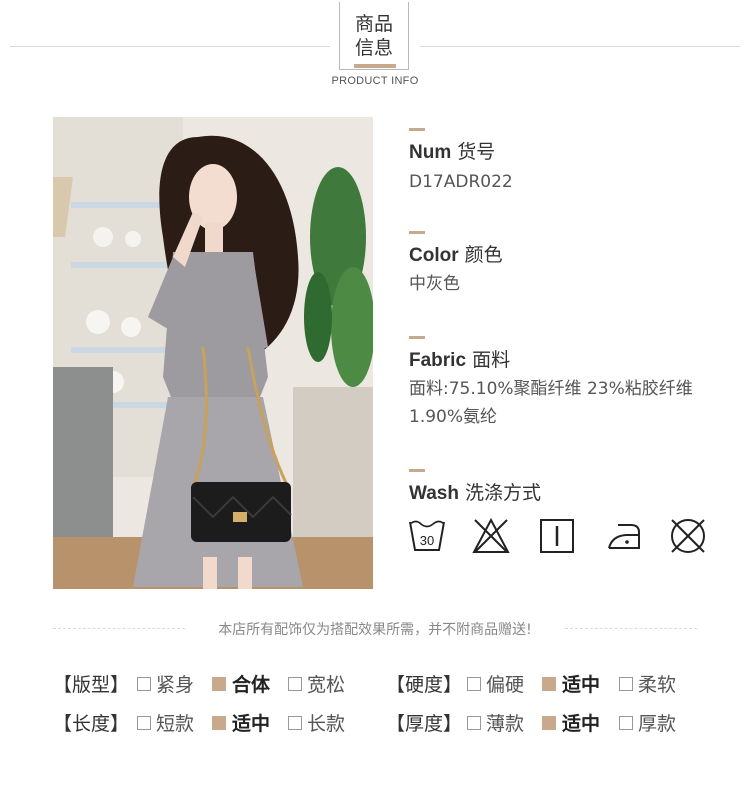  I want to click on thickness-option-2: 适中, so click(581, 724).